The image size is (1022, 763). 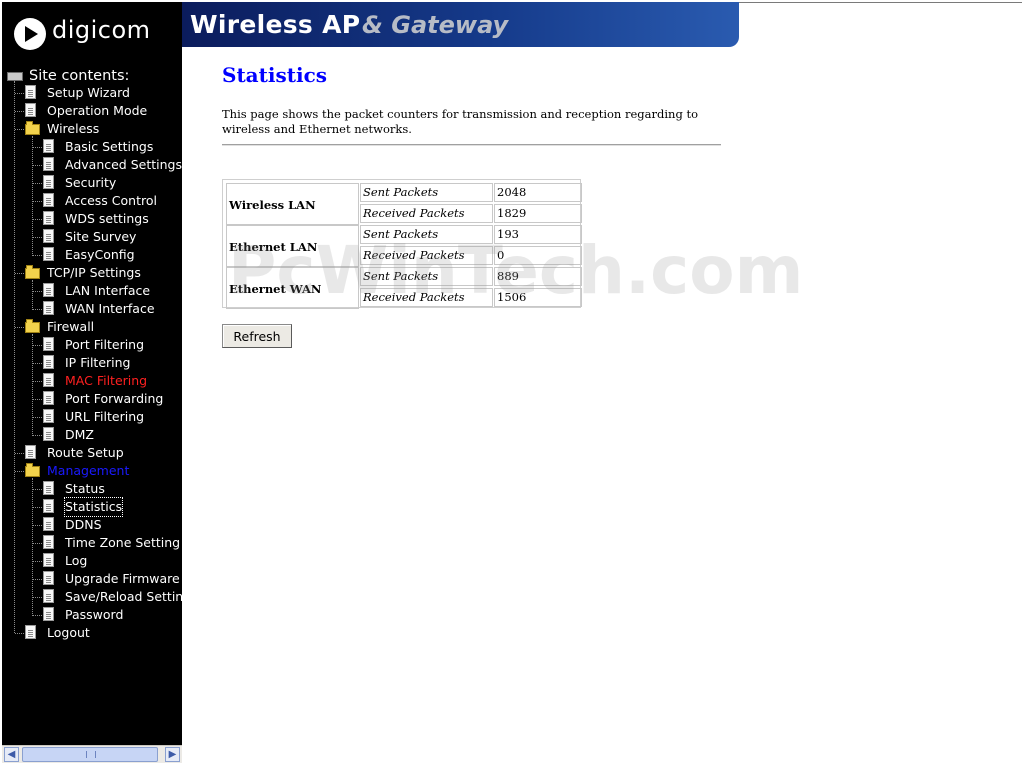 What do you see at coordinates (101, 30) in the screenshot?
I see `logo-text: digicom` at bounding box center [101, 30].